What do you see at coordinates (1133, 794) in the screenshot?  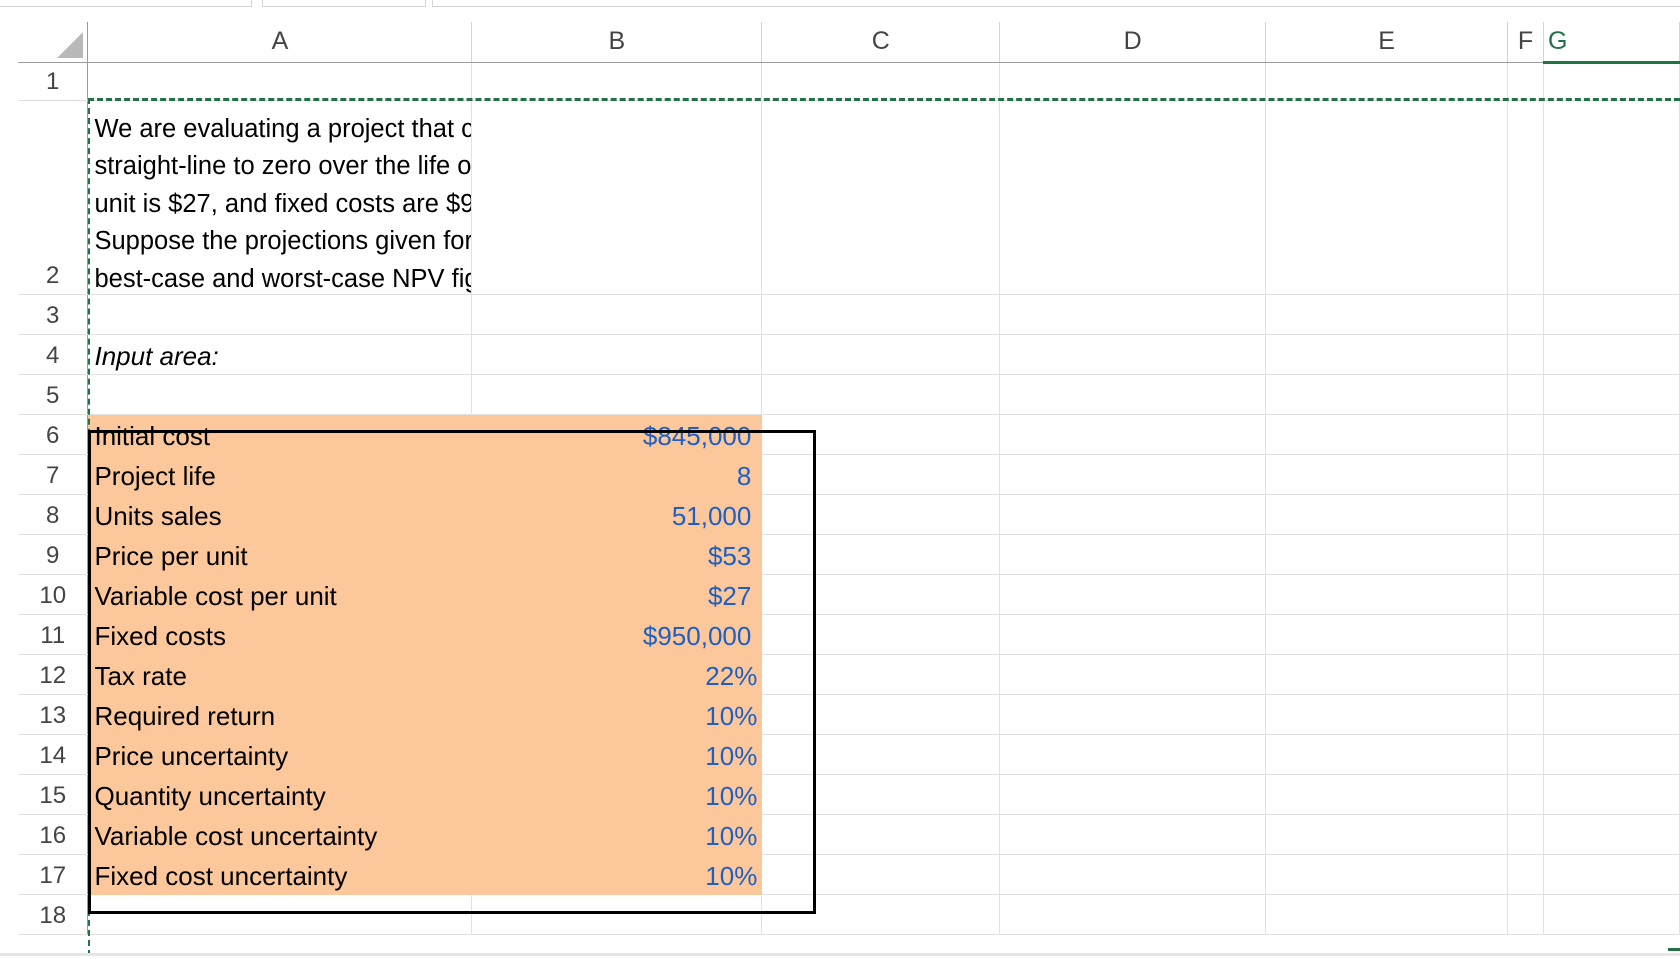 I see `cell-d15` at bounding box center [1133, 794].